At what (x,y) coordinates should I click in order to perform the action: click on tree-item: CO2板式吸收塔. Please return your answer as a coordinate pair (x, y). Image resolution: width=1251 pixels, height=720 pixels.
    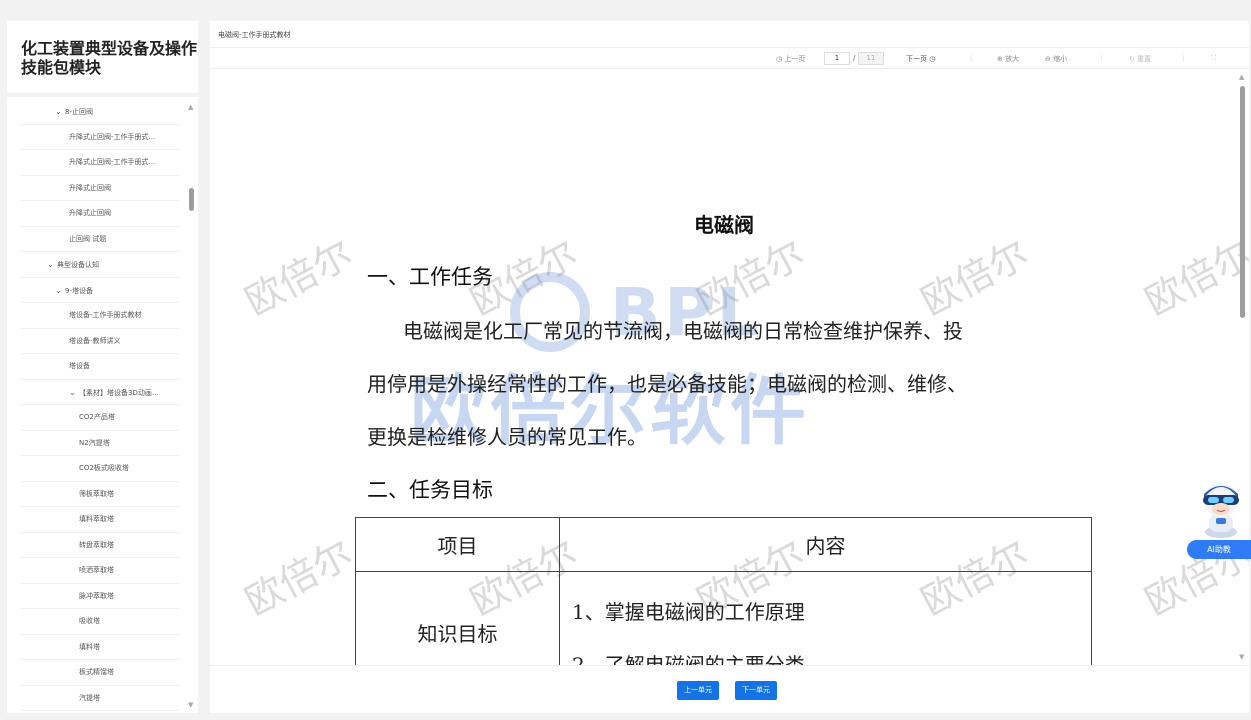
    Looking at the image, I should click on (100, 469).